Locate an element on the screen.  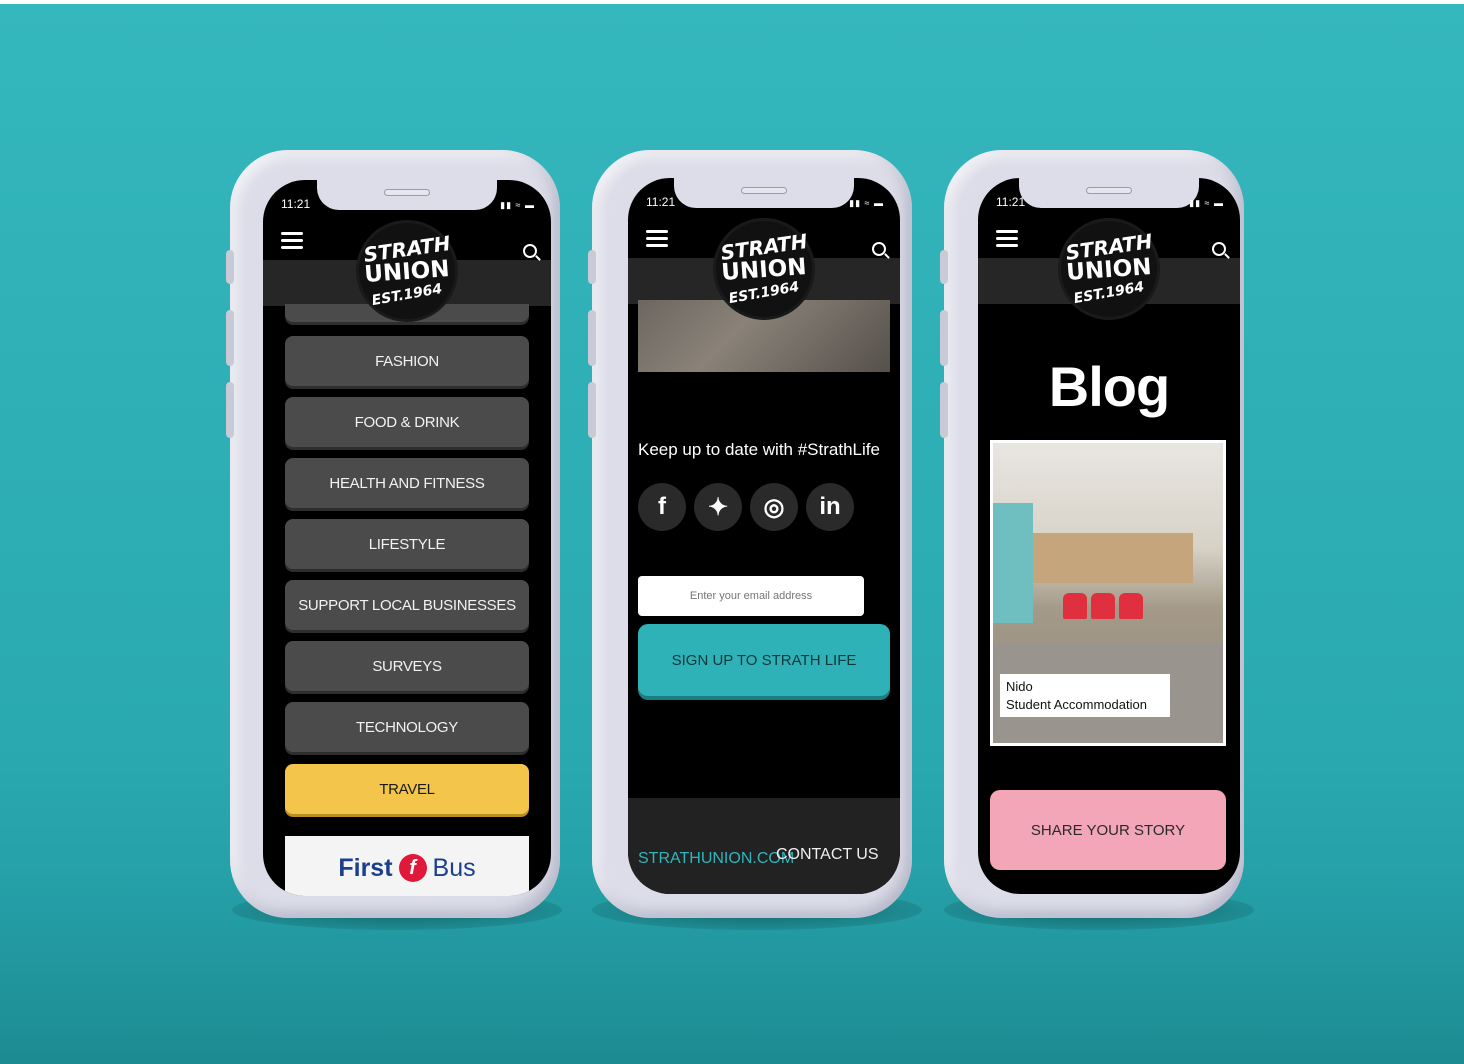
blog-card-caption: Nido Student Accommodation is located at coordinates (1085, 696).